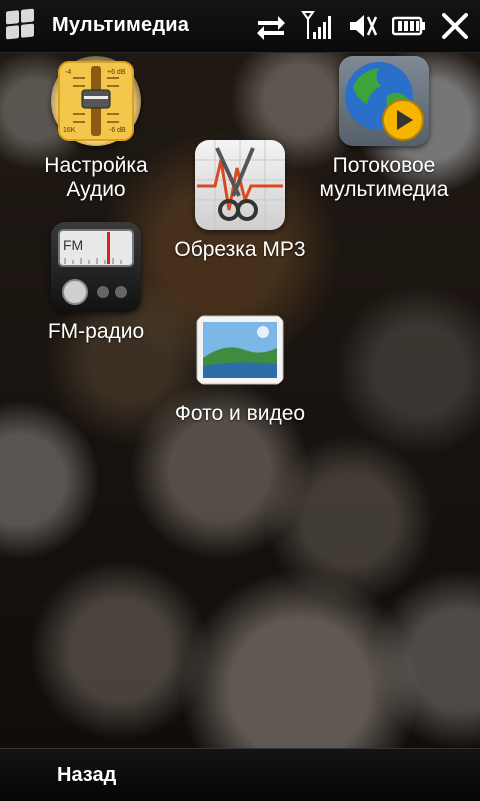 This screenshot has width=480, height=801. What do you see at coordinates (69, 130) in the screenshot?
I see `tick-label-16k: 16K` at bounding box center [69, 130].